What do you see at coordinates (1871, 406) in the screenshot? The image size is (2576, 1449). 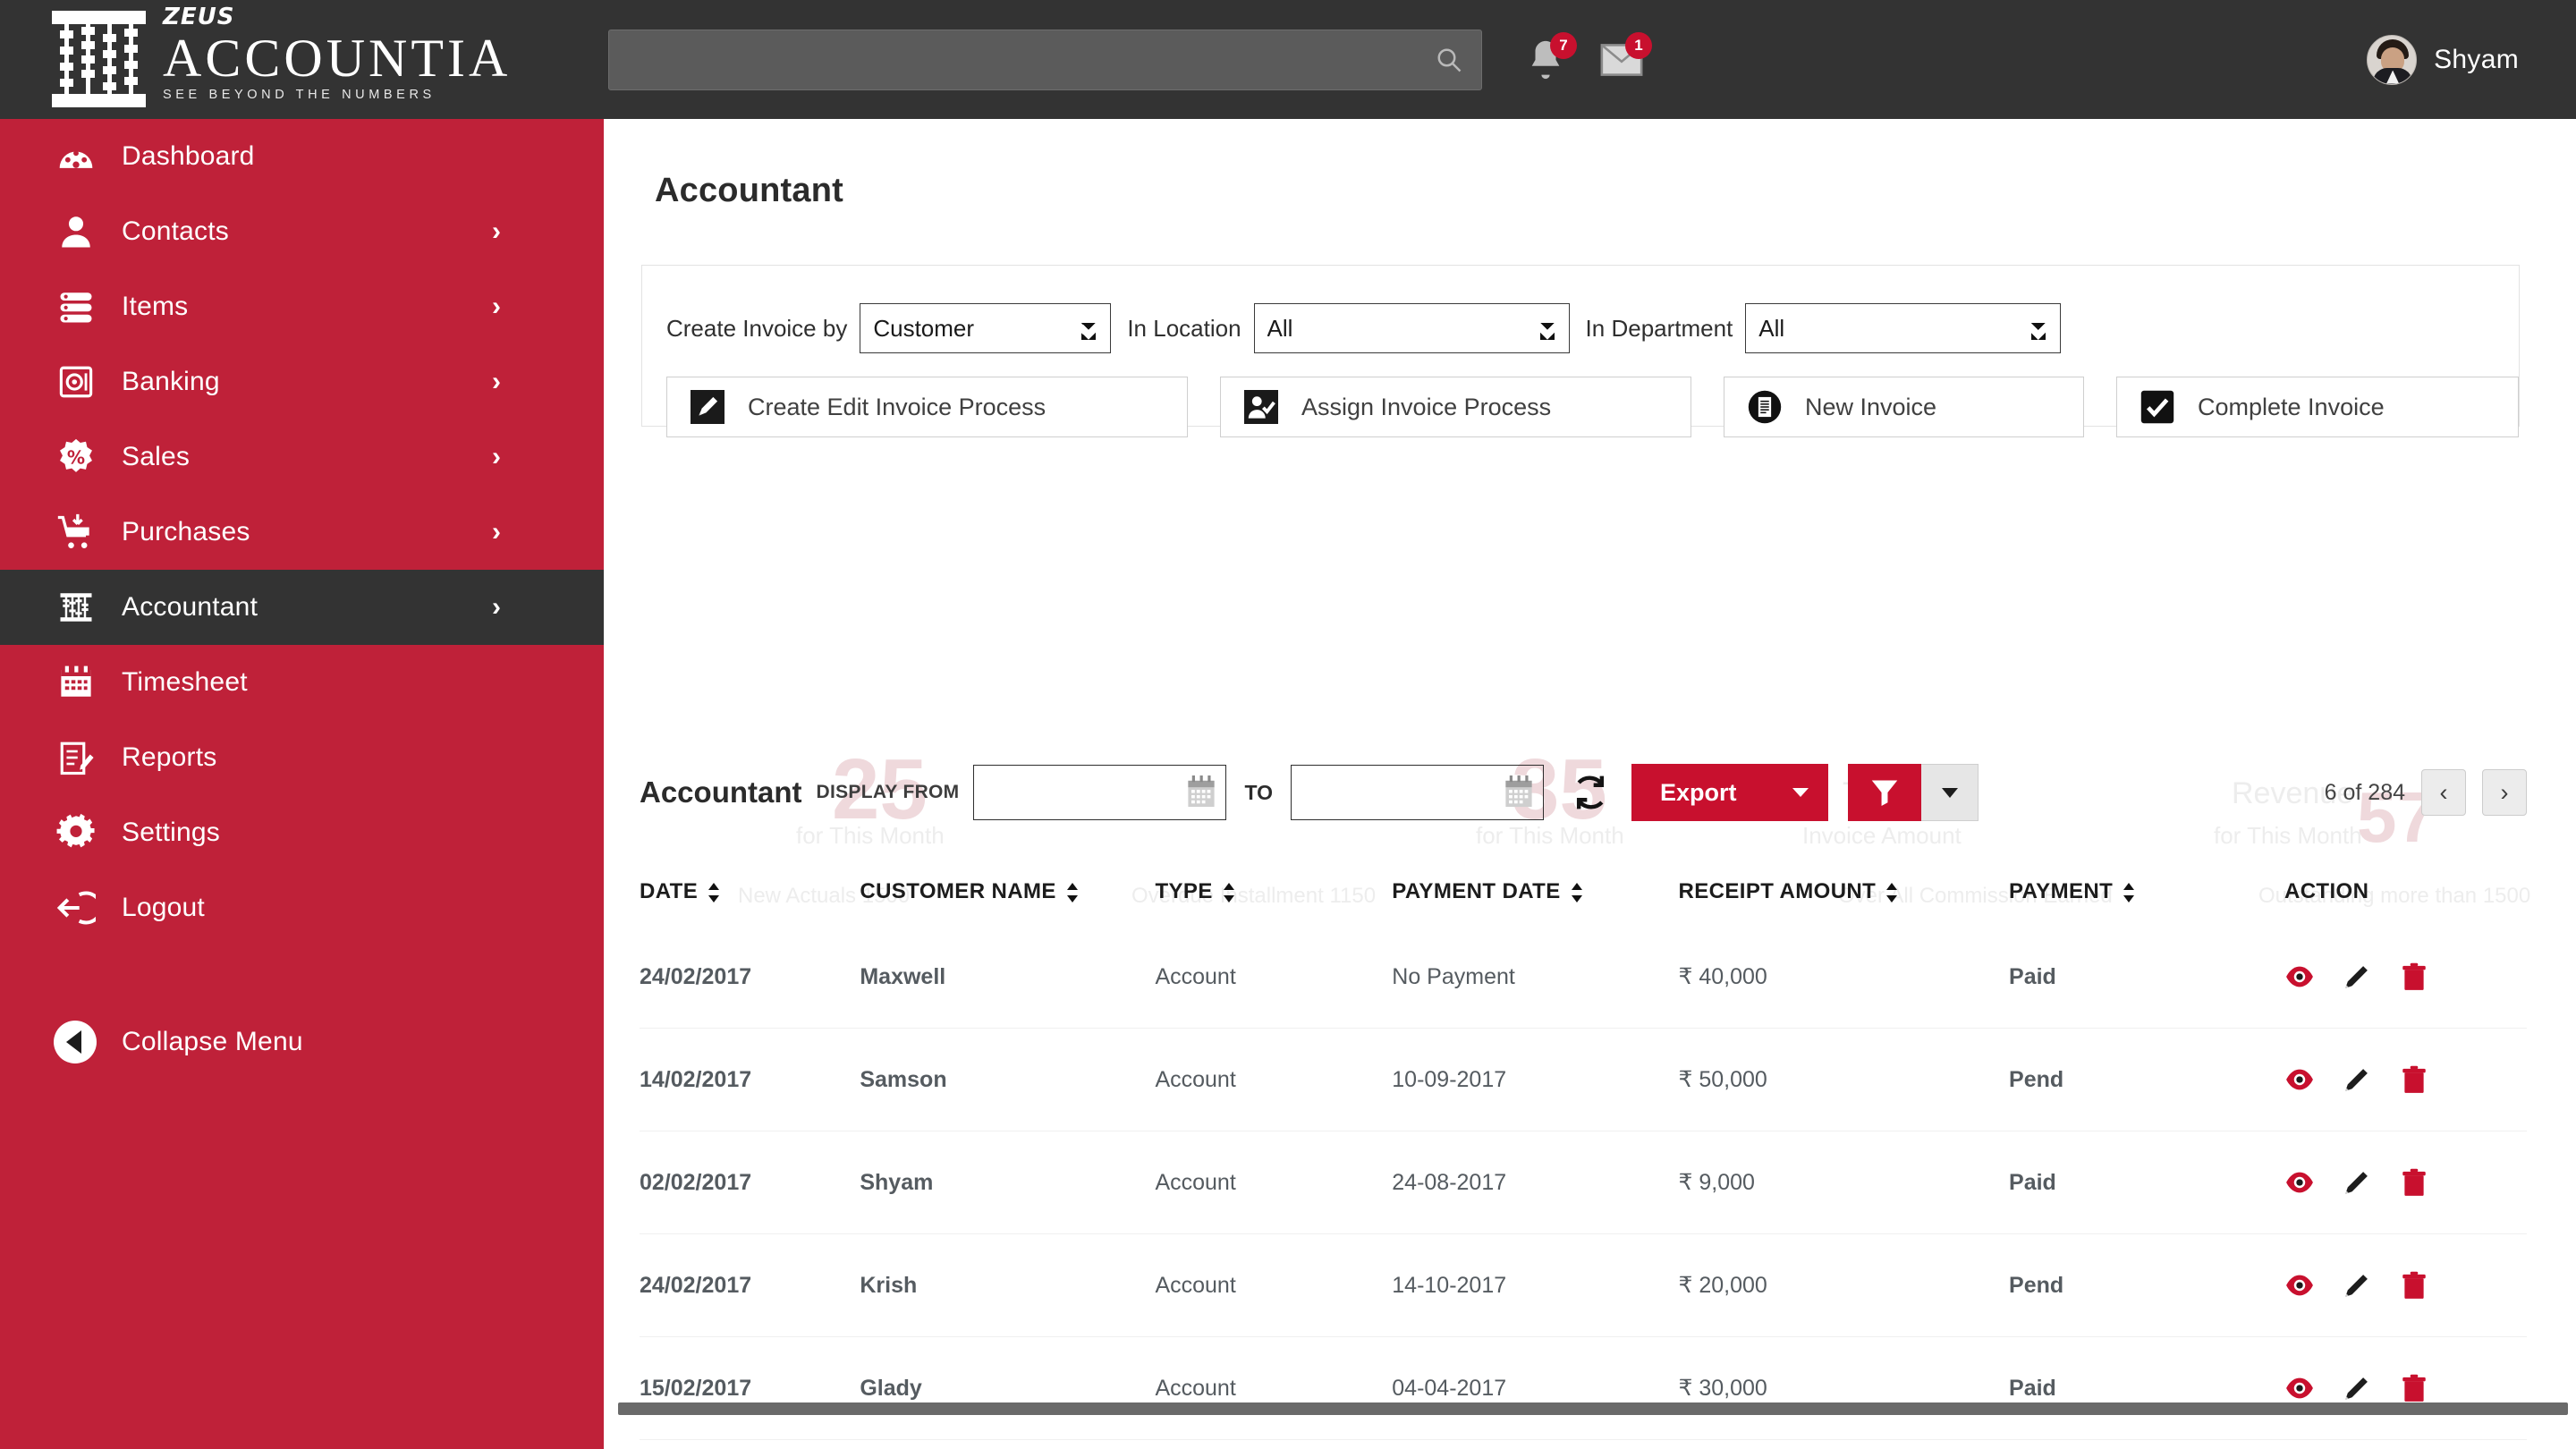 I see `new-invoice-label: New Invoice` at bounding box center [1871, 406].